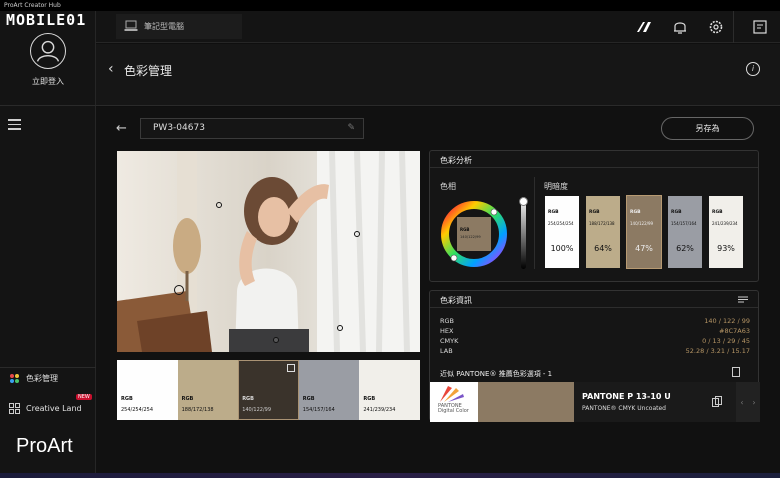 This screenshot has width=780, height=478. I want to click on pantone-heading: 近似 PANTONE® 推薦色彩選項 - 1, so click(496, 374).